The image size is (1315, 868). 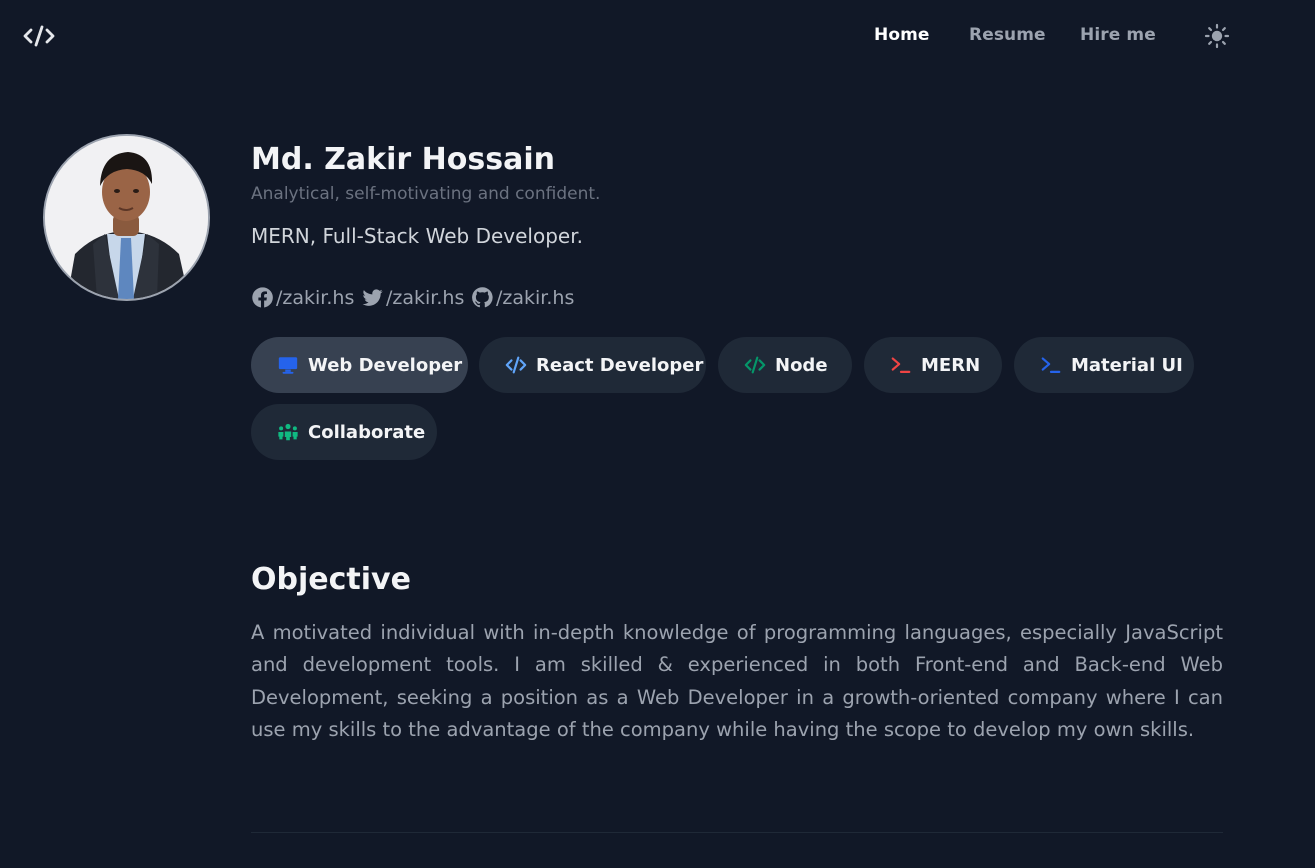 What do you see at coordinates (372, 297) in the screenshot?
I see `twitter-icon` at bounding box center [372, 297].